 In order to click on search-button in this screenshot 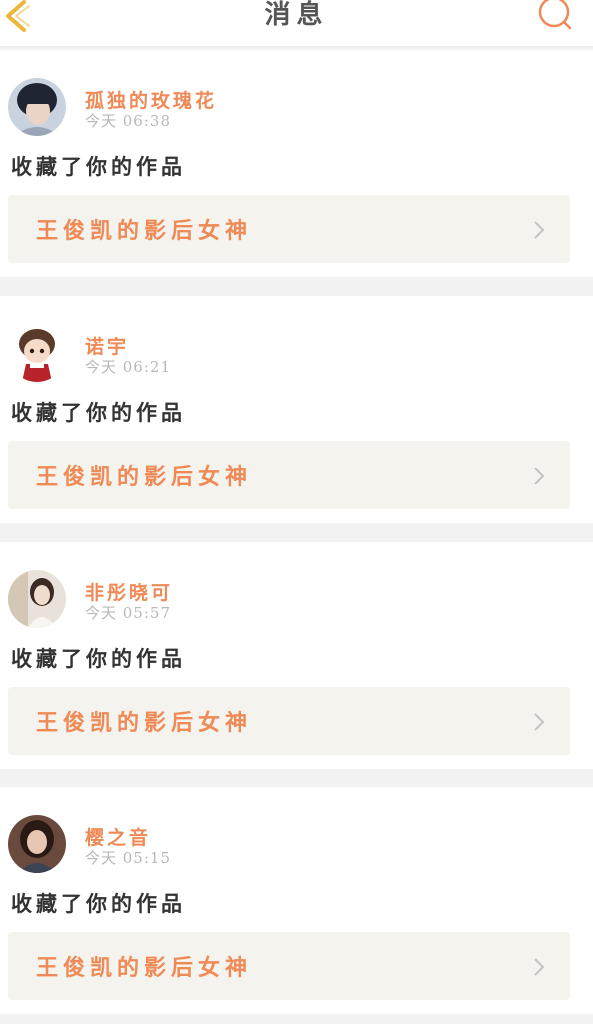, I will do `click(555, 16)`.